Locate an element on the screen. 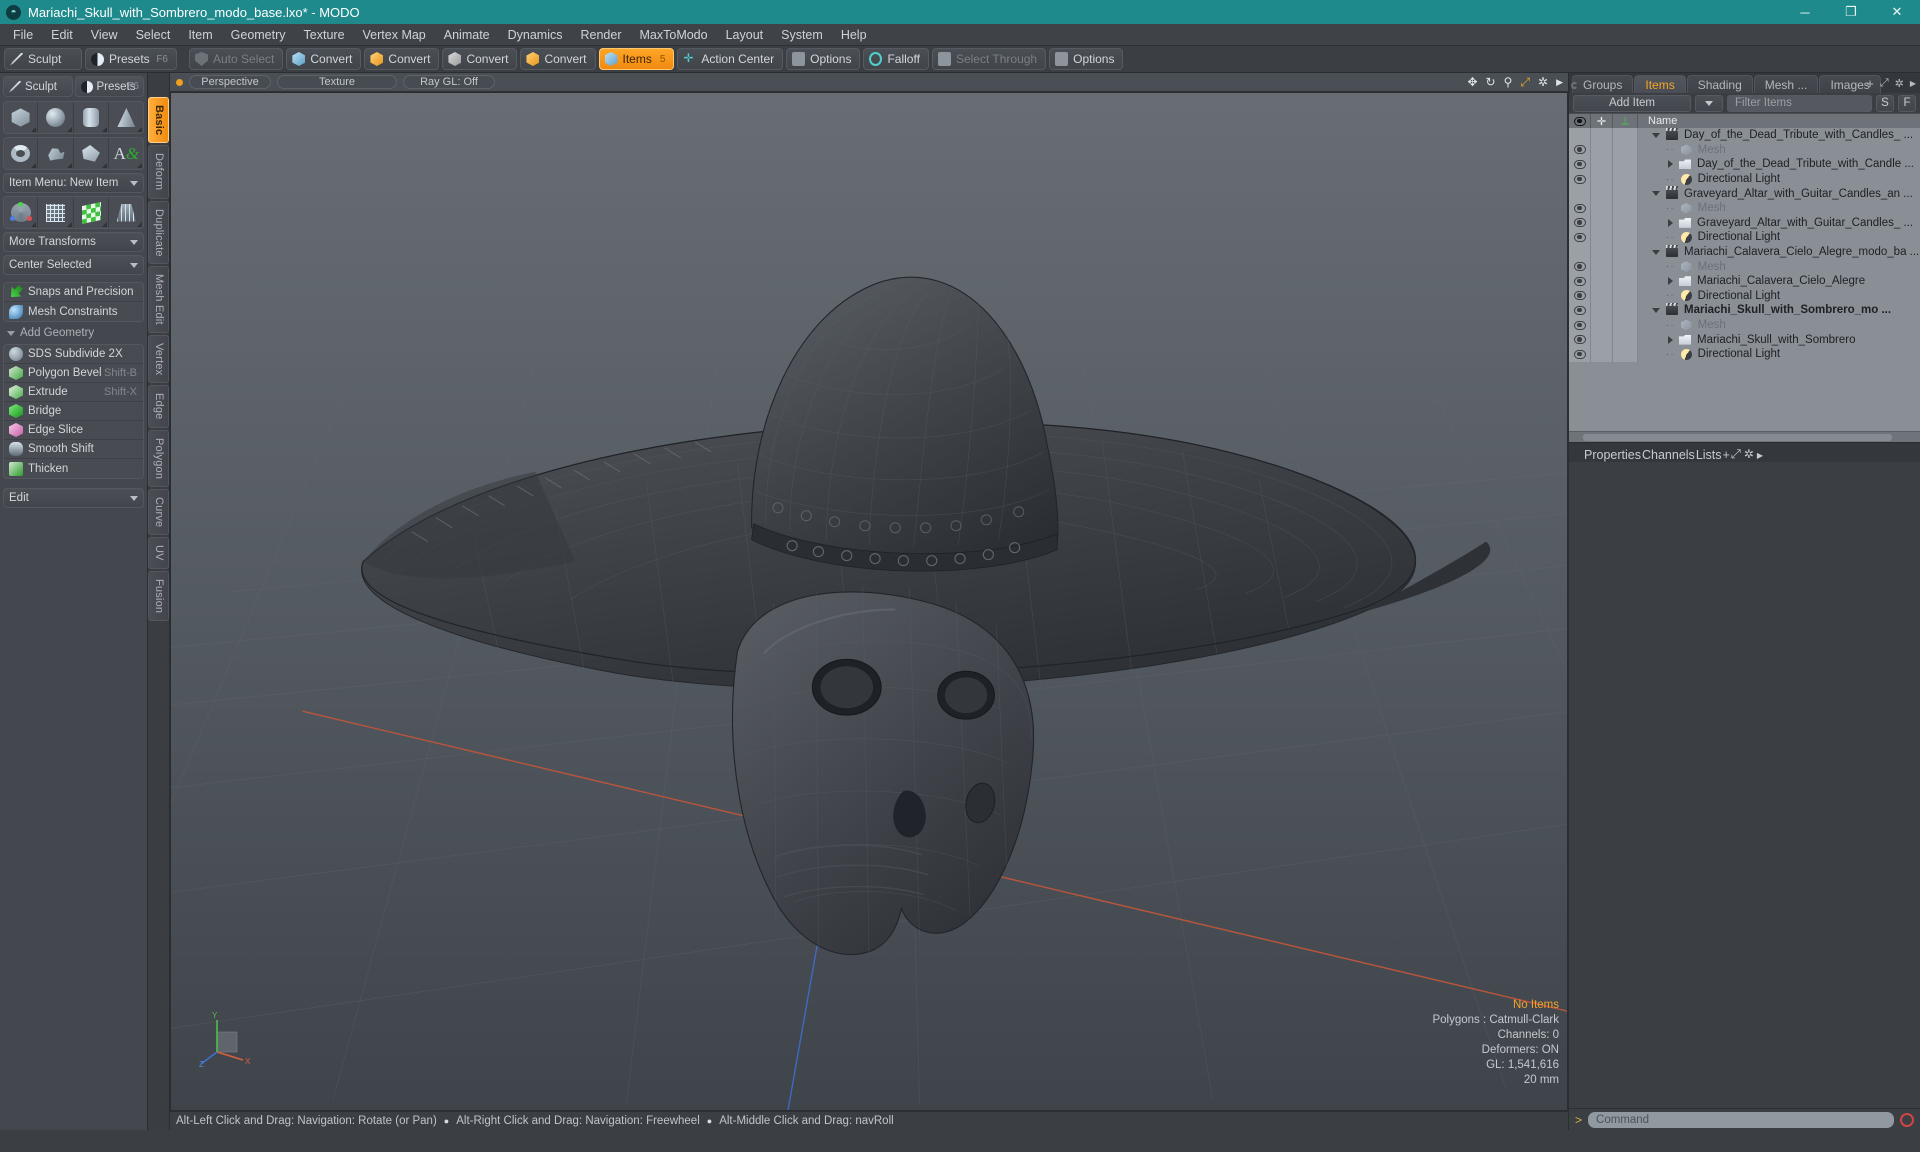  toolbar-action-center-button-6: ✛ Action Center is located at coordinates (730, 59).